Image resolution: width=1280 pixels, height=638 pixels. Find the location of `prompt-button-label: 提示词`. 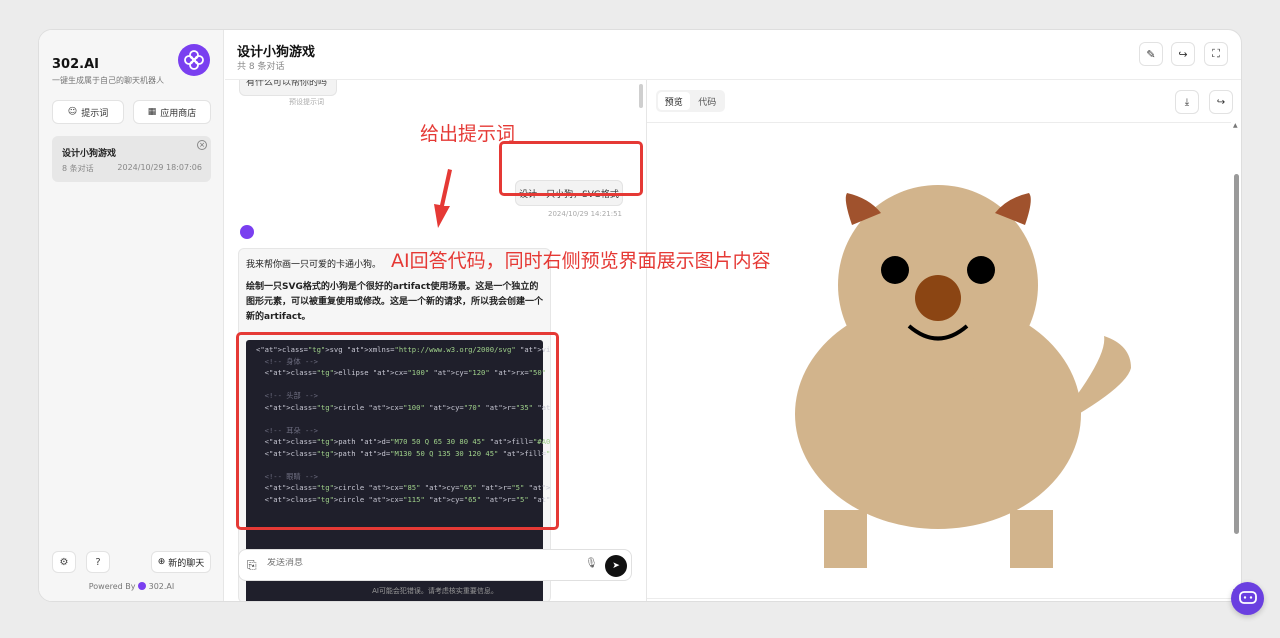

prompt-button-label: 提示词 is located at coordinates (95, 113).